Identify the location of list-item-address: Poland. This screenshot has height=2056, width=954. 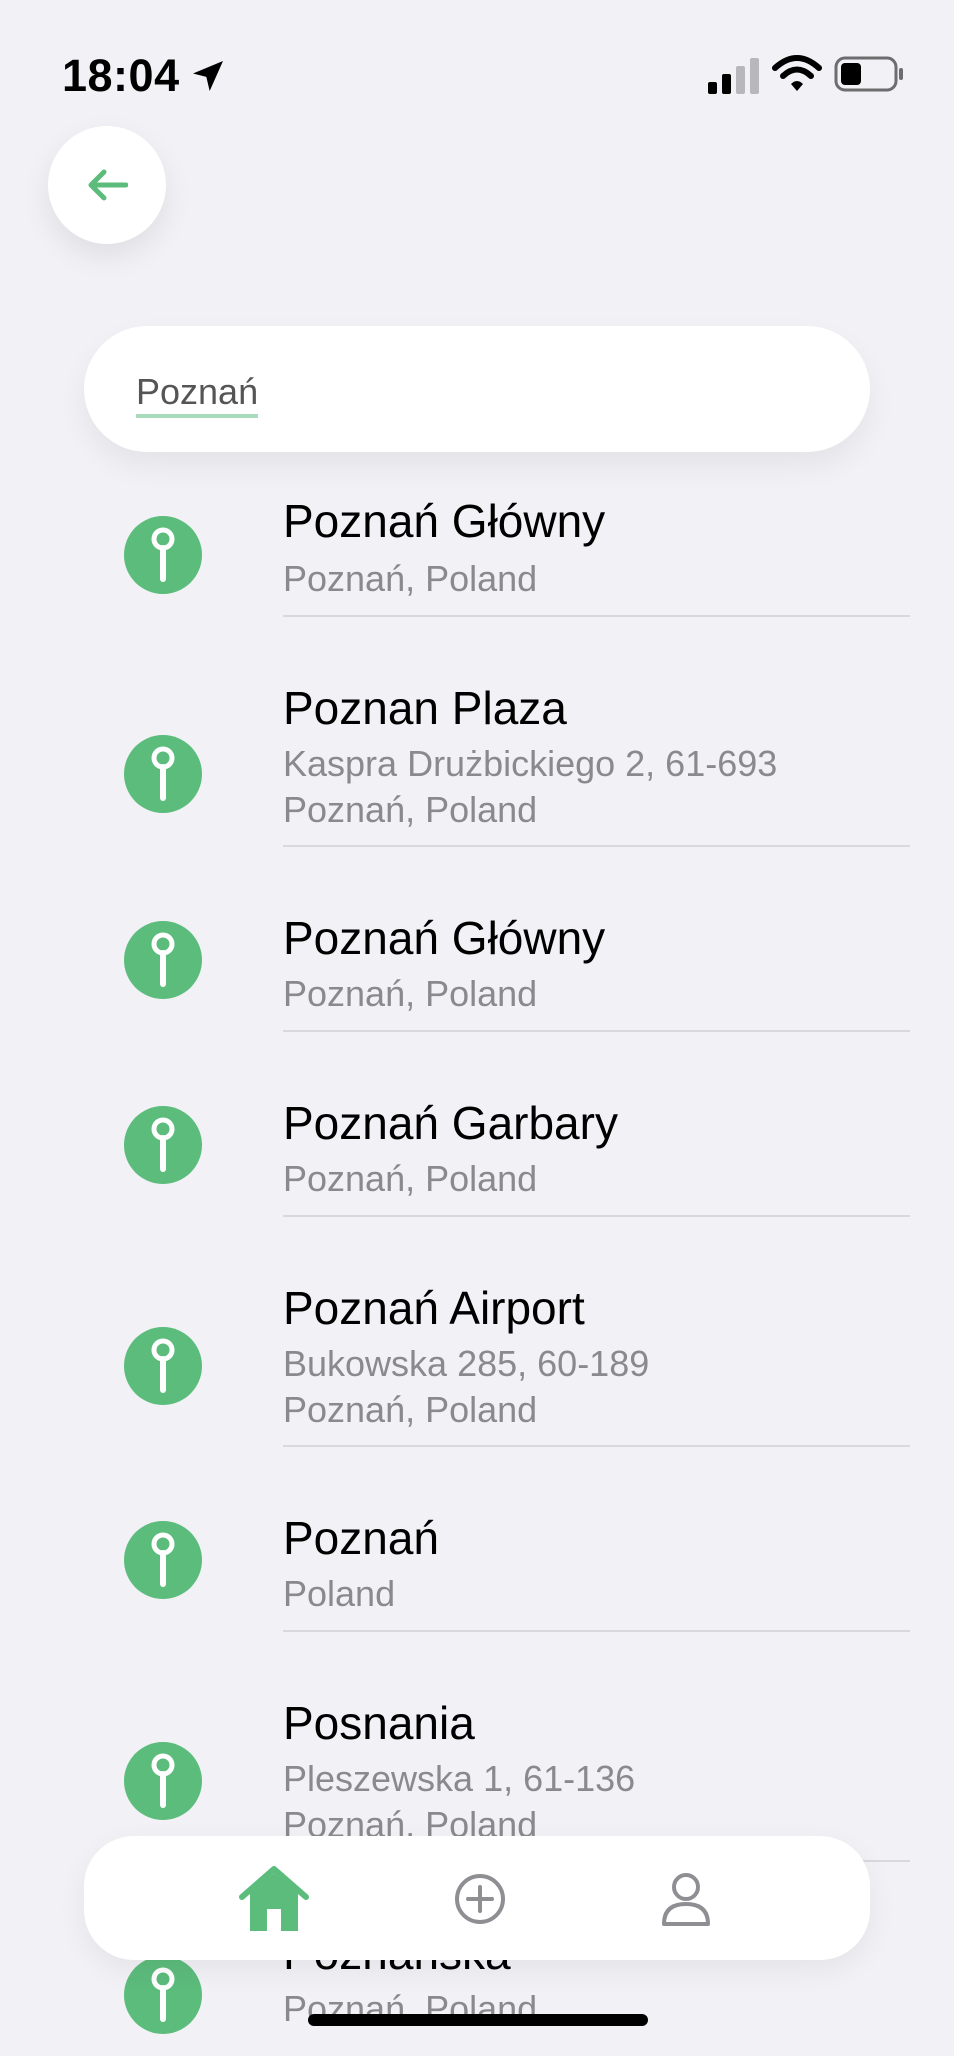
(339, 1593).